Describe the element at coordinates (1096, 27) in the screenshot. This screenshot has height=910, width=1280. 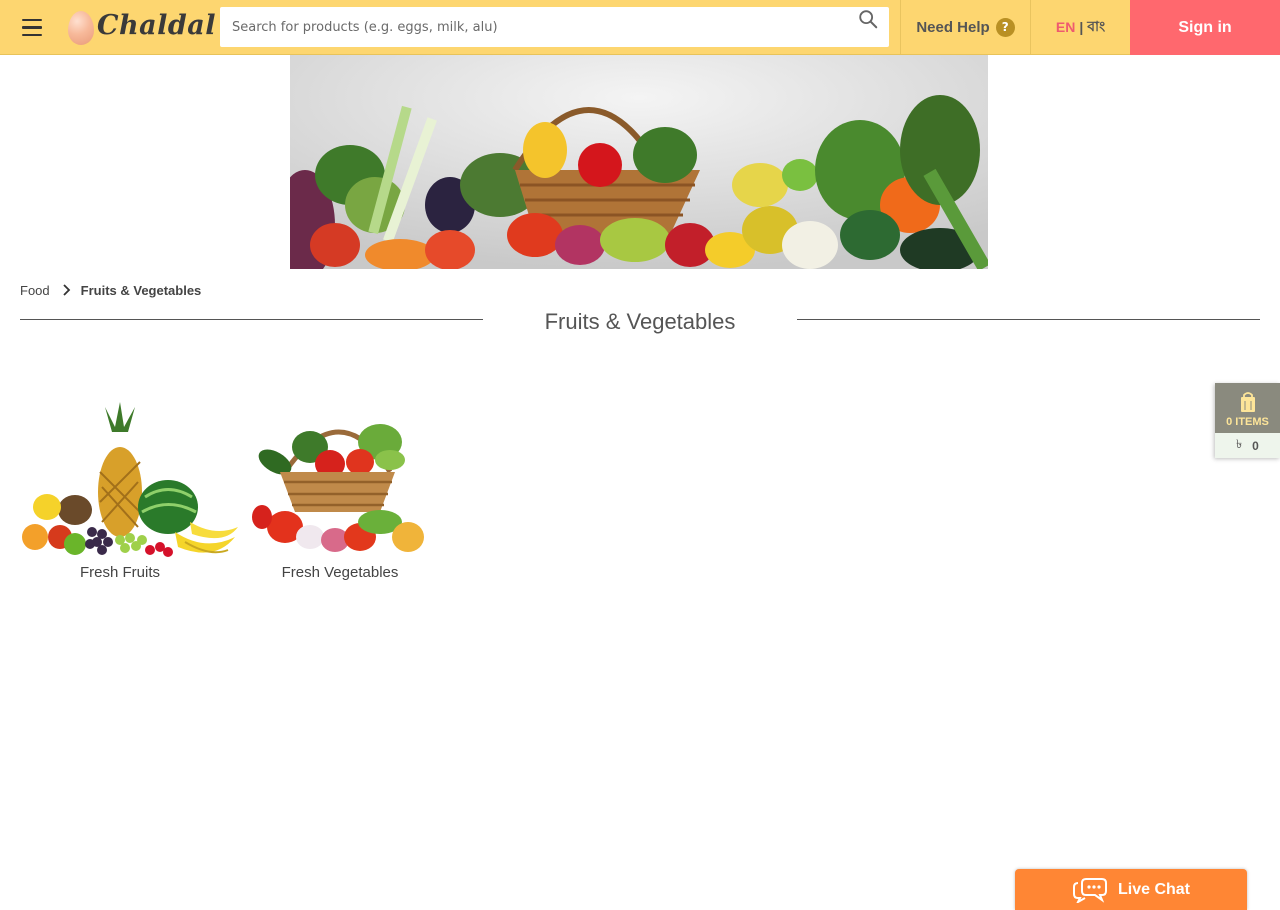
I see `lang-bn-option: বাং` at that location.